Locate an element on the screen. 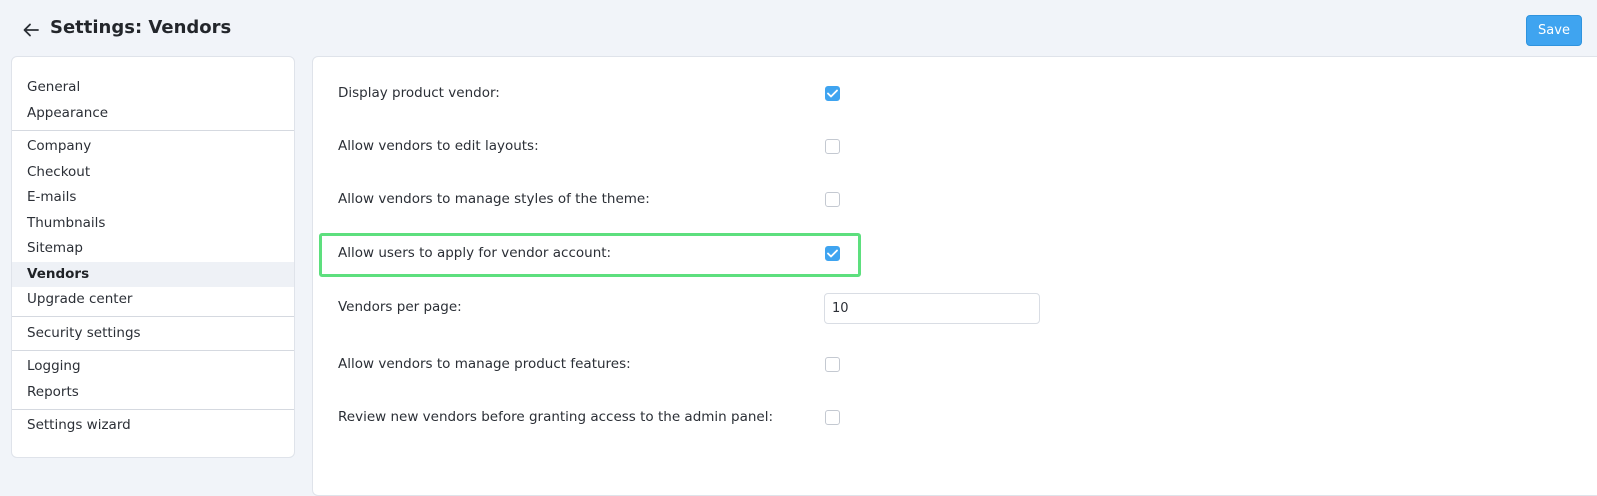 This screenshot has height=496, width=1597. sidebar-item-sitemap: Sitemap is located at coordinates (153, 249).